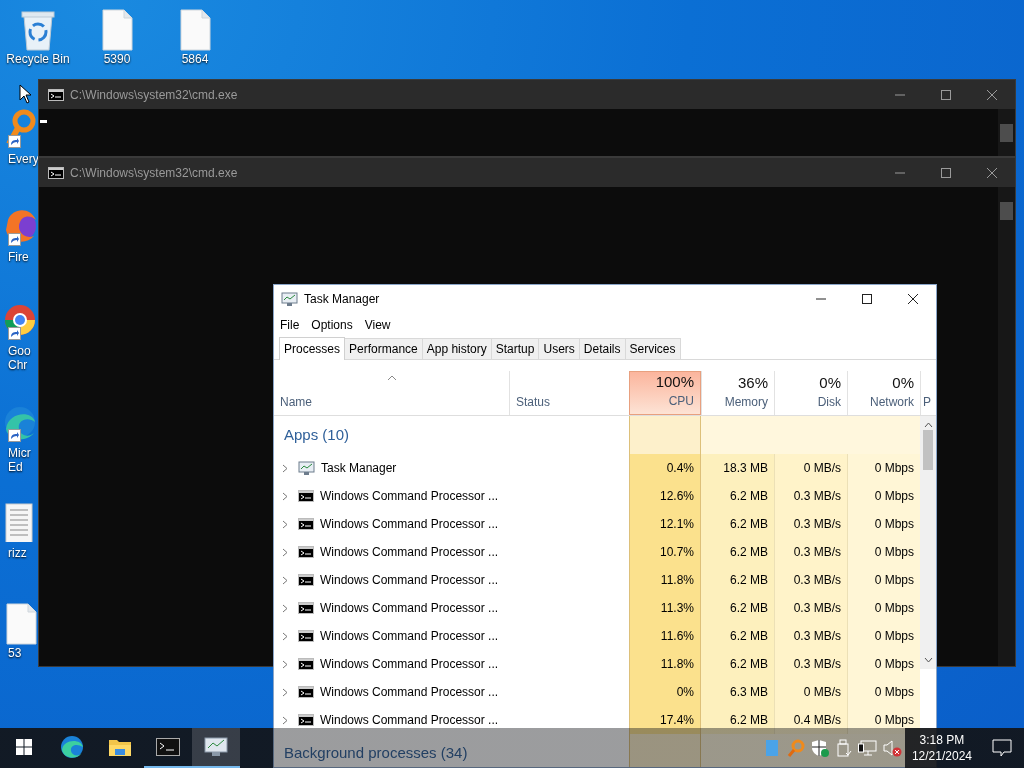 This screenshot has height=768, width=1024. What do you see at coordinates (665, 393) in the screenshot?
I see `column-header: 100% CPU` at bounding box center [665, 393].